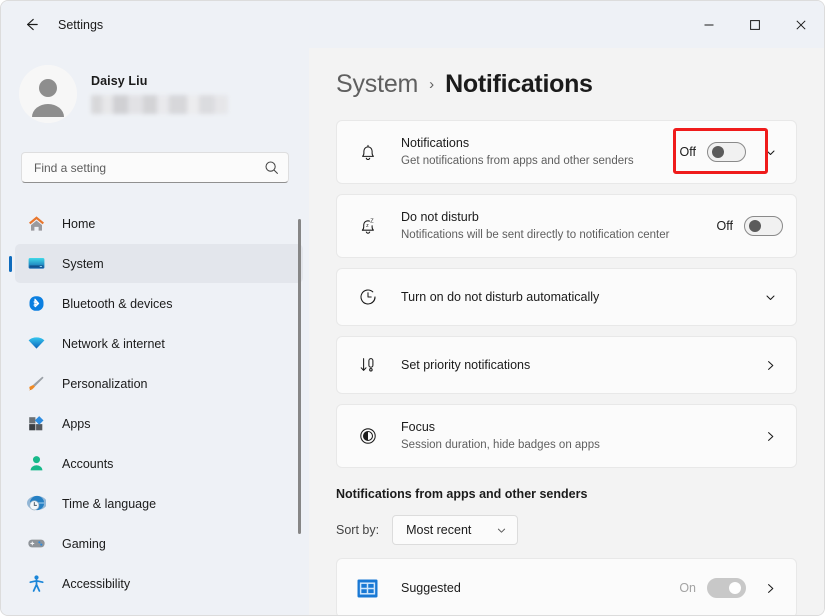  Describe the element at coordinates (367, 588) in the screenshot. I see `suggested-app-icon` at that location.